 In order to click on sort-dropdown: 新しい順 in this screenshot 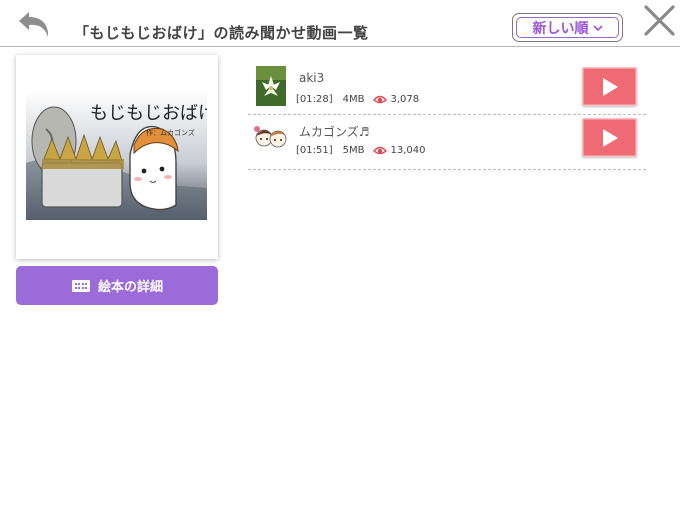, I will do `click(567, 27)`.